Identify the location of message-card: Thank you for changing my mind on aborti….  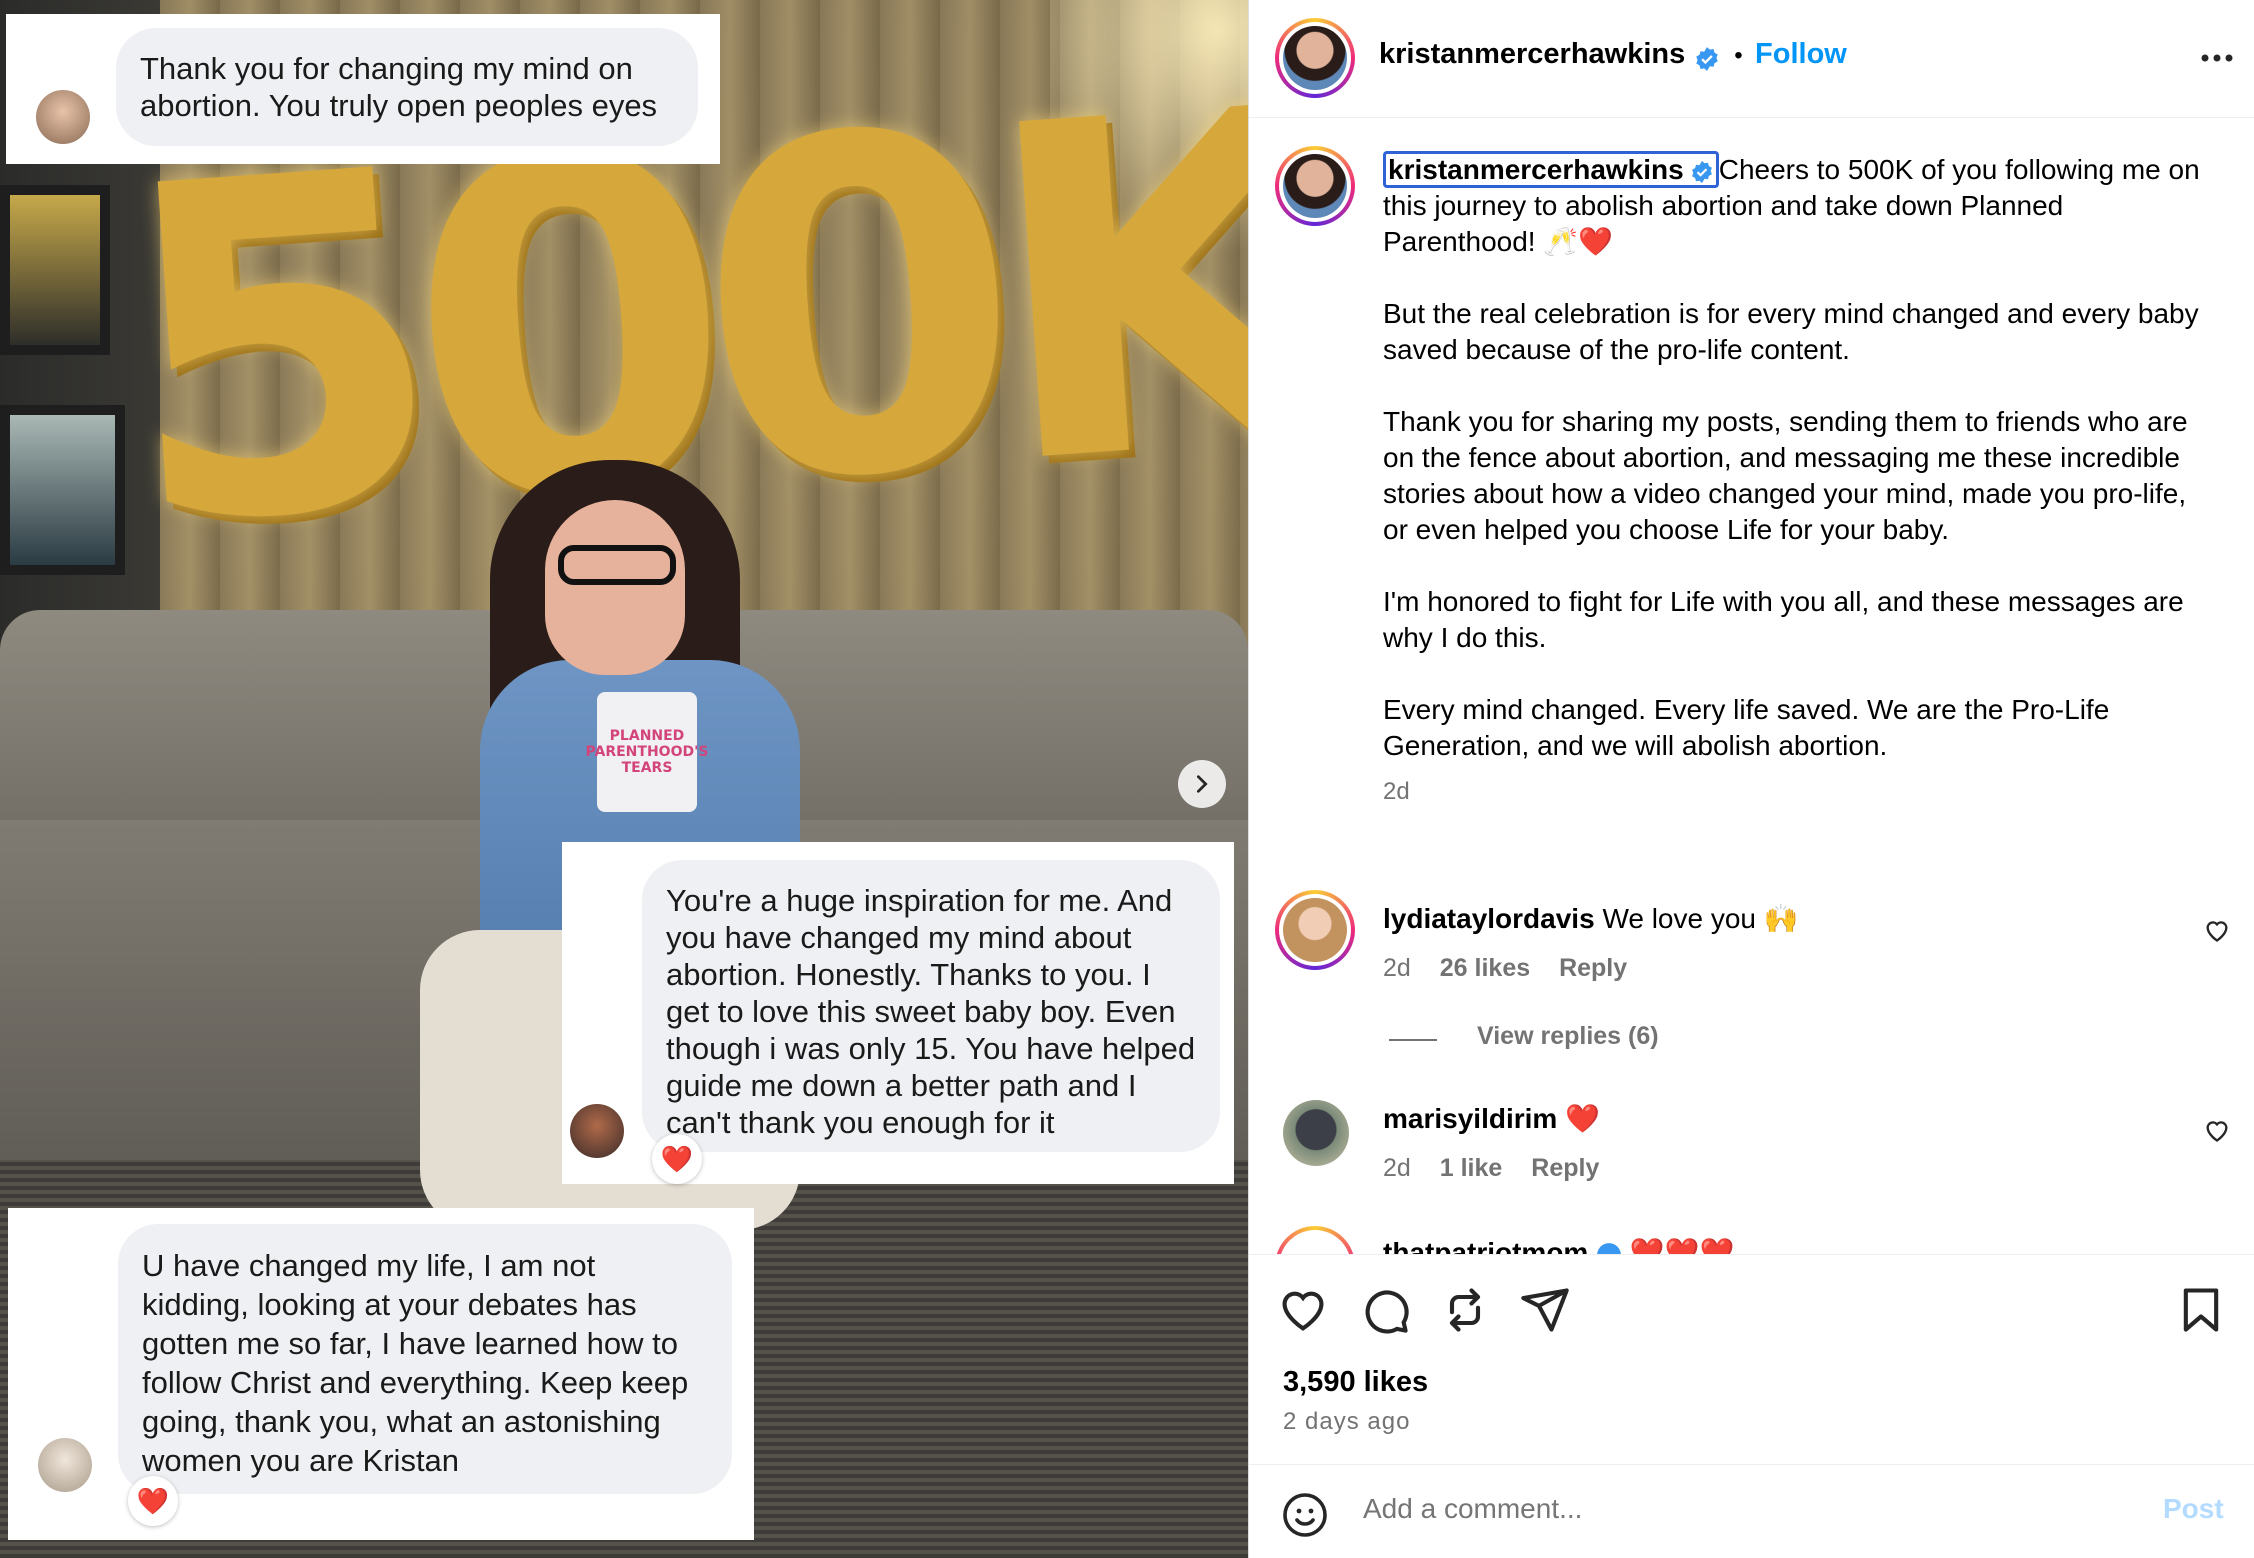
(363, 89).